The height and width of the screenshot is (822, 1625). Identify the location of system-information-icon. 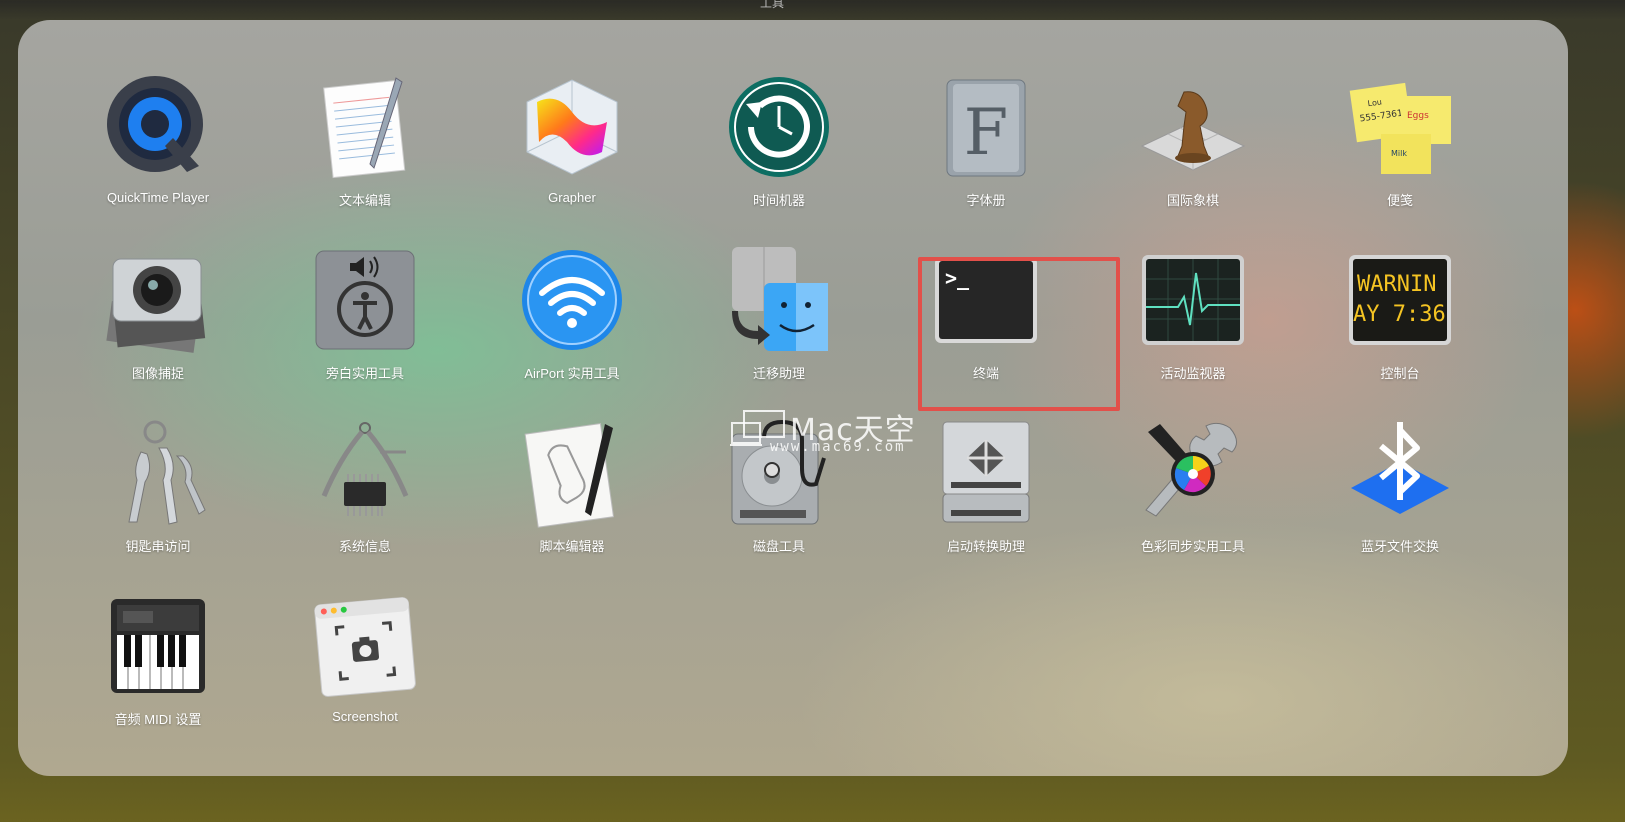
(365, 473).